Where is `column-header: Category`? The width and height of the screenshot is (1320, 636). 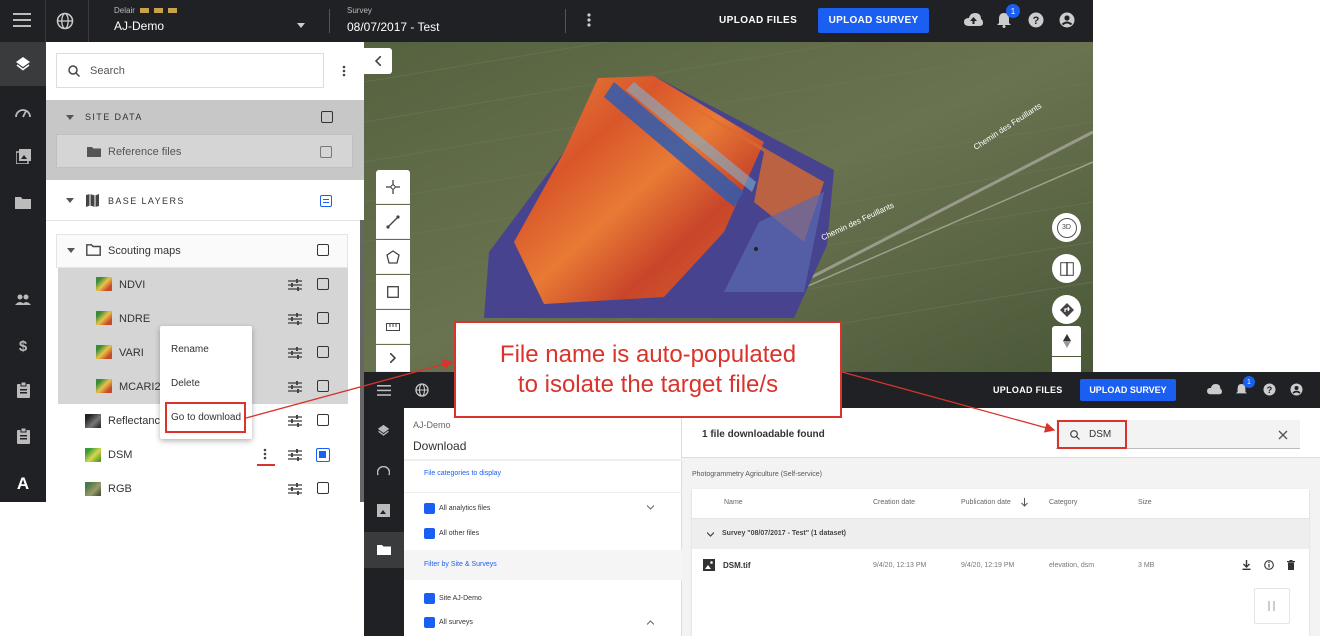 column-header: Category is located at coordinates (1063, 502).